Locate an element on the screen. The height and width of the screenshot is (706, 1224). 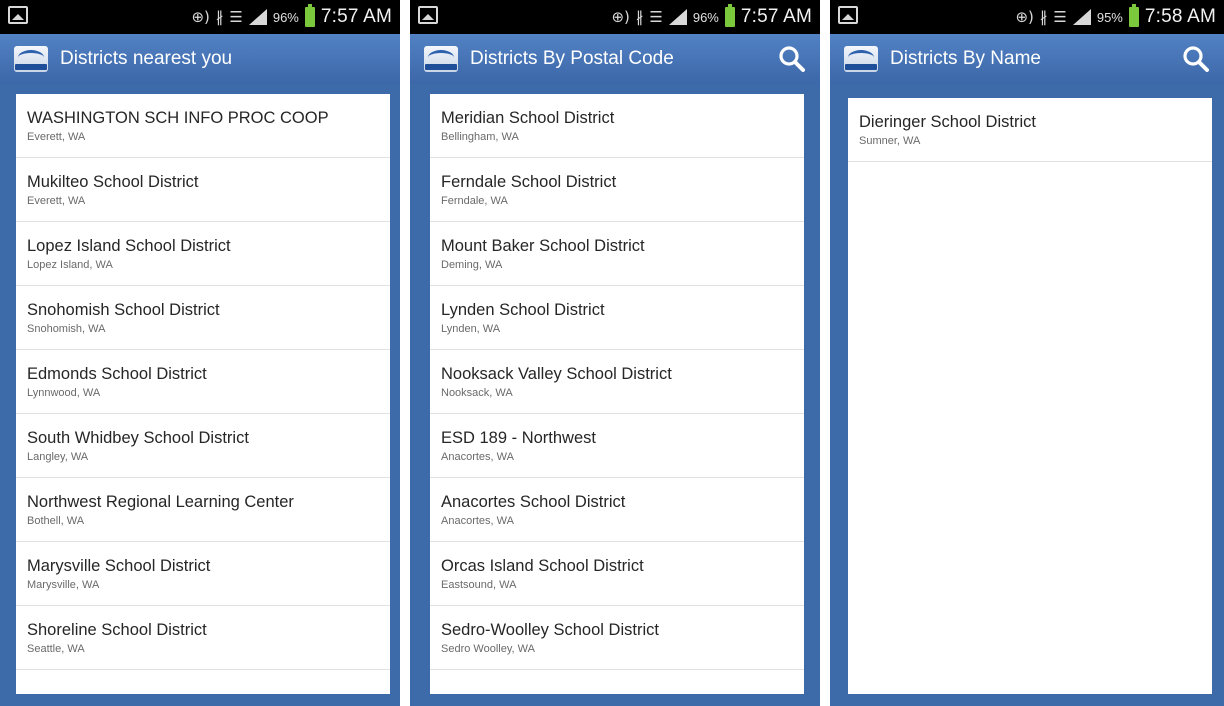
district-location: Eastsound, WA is located at coordinates (479, 585).